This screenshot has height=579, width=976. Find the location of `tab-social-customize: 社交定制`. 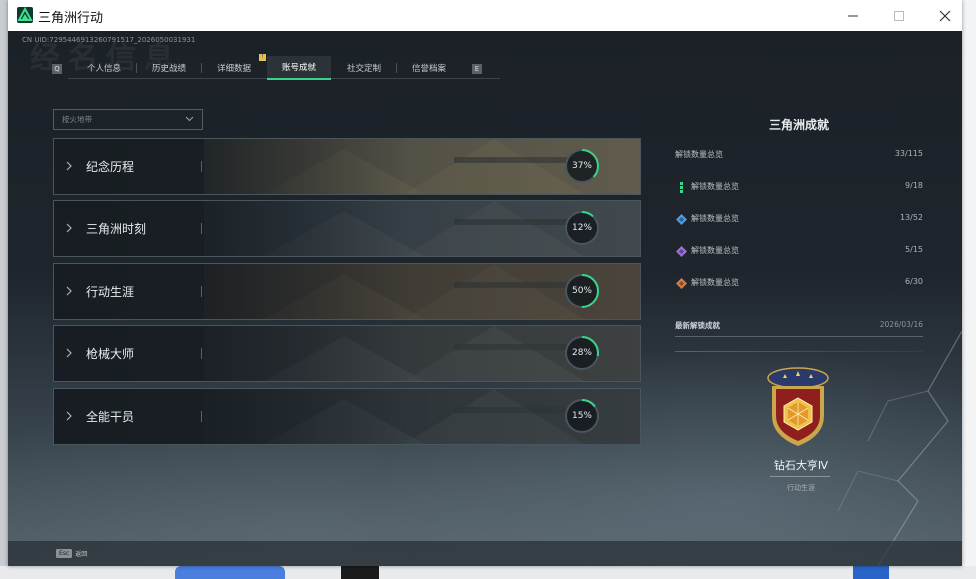

tab-social-customize: 社交定制 is located at coordinates (364, 68).